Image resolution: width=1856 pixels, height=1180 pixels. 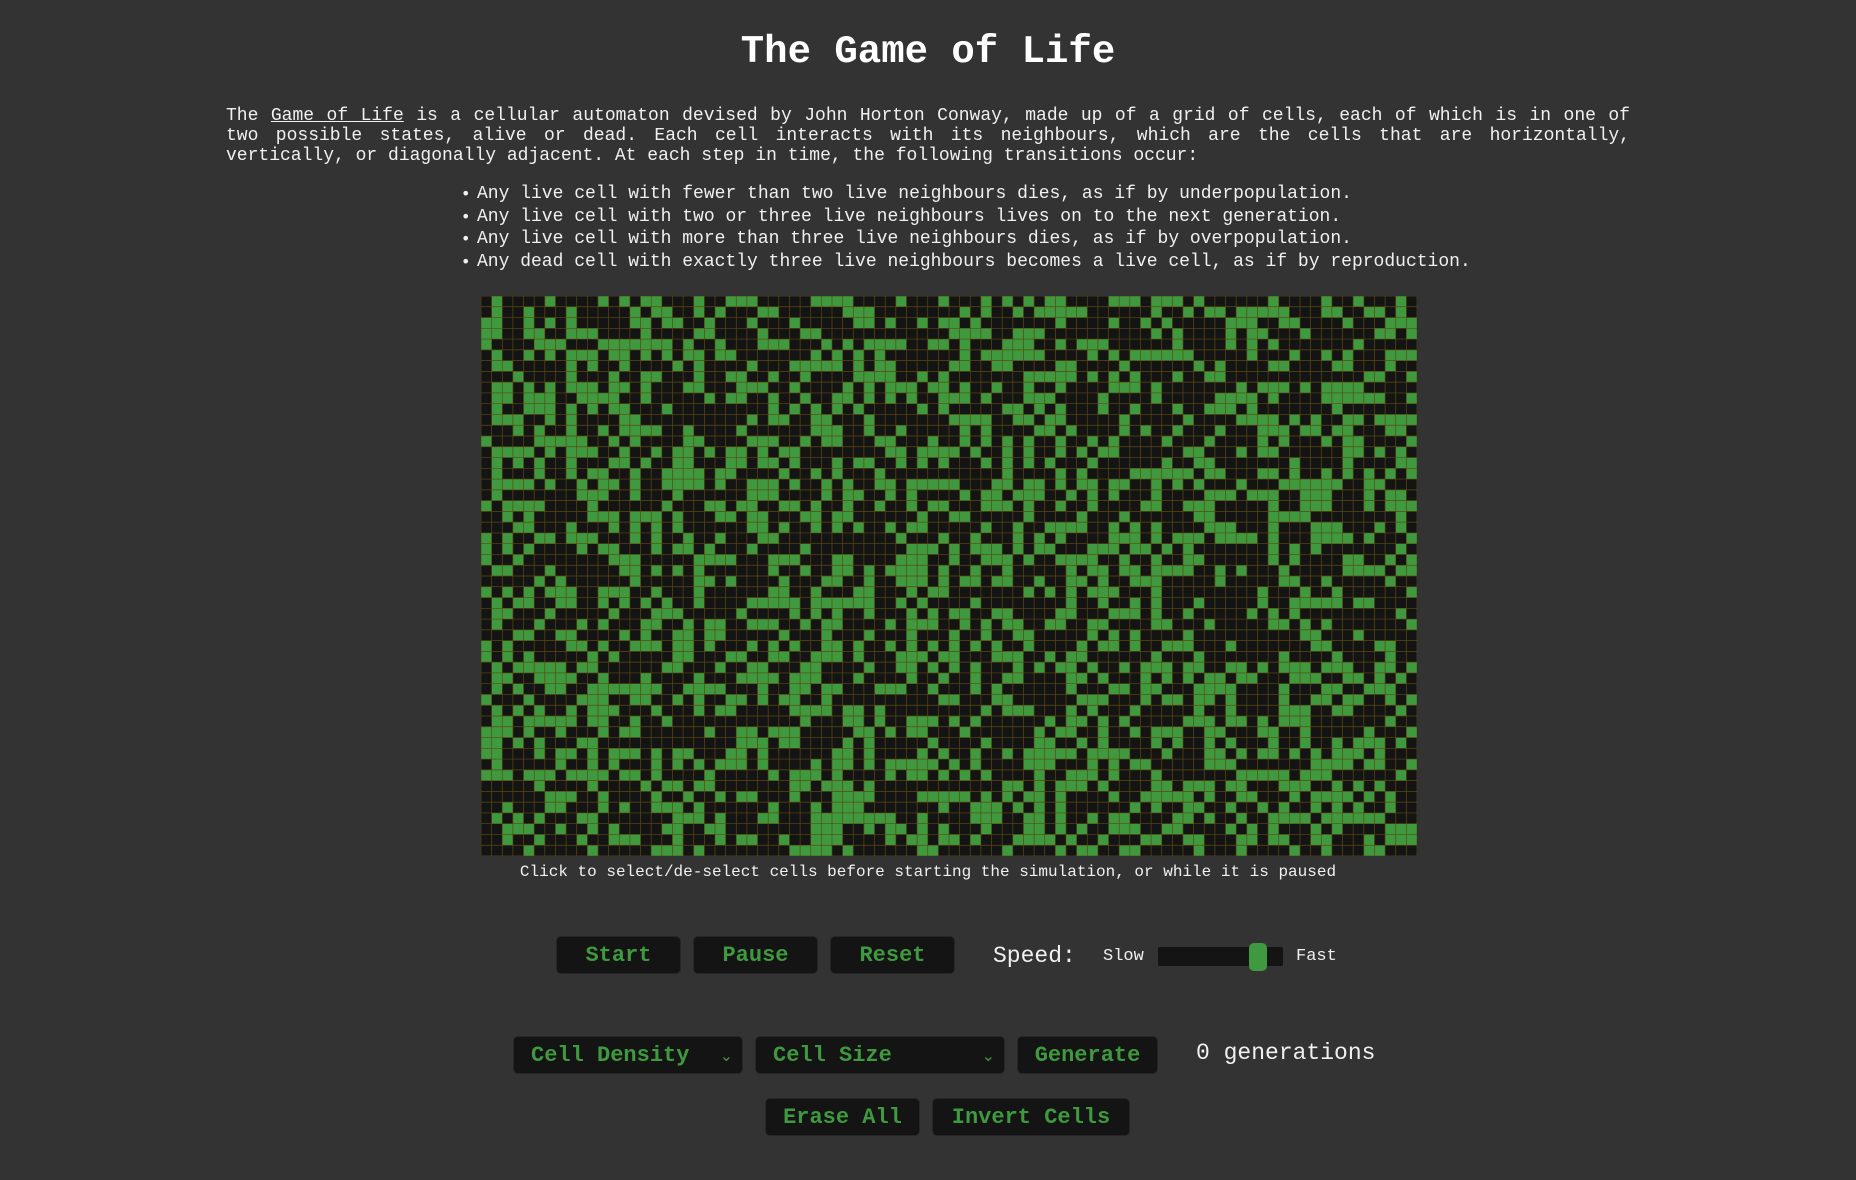 I want to click on reset-button: Reset, so click(x=892, y=955).